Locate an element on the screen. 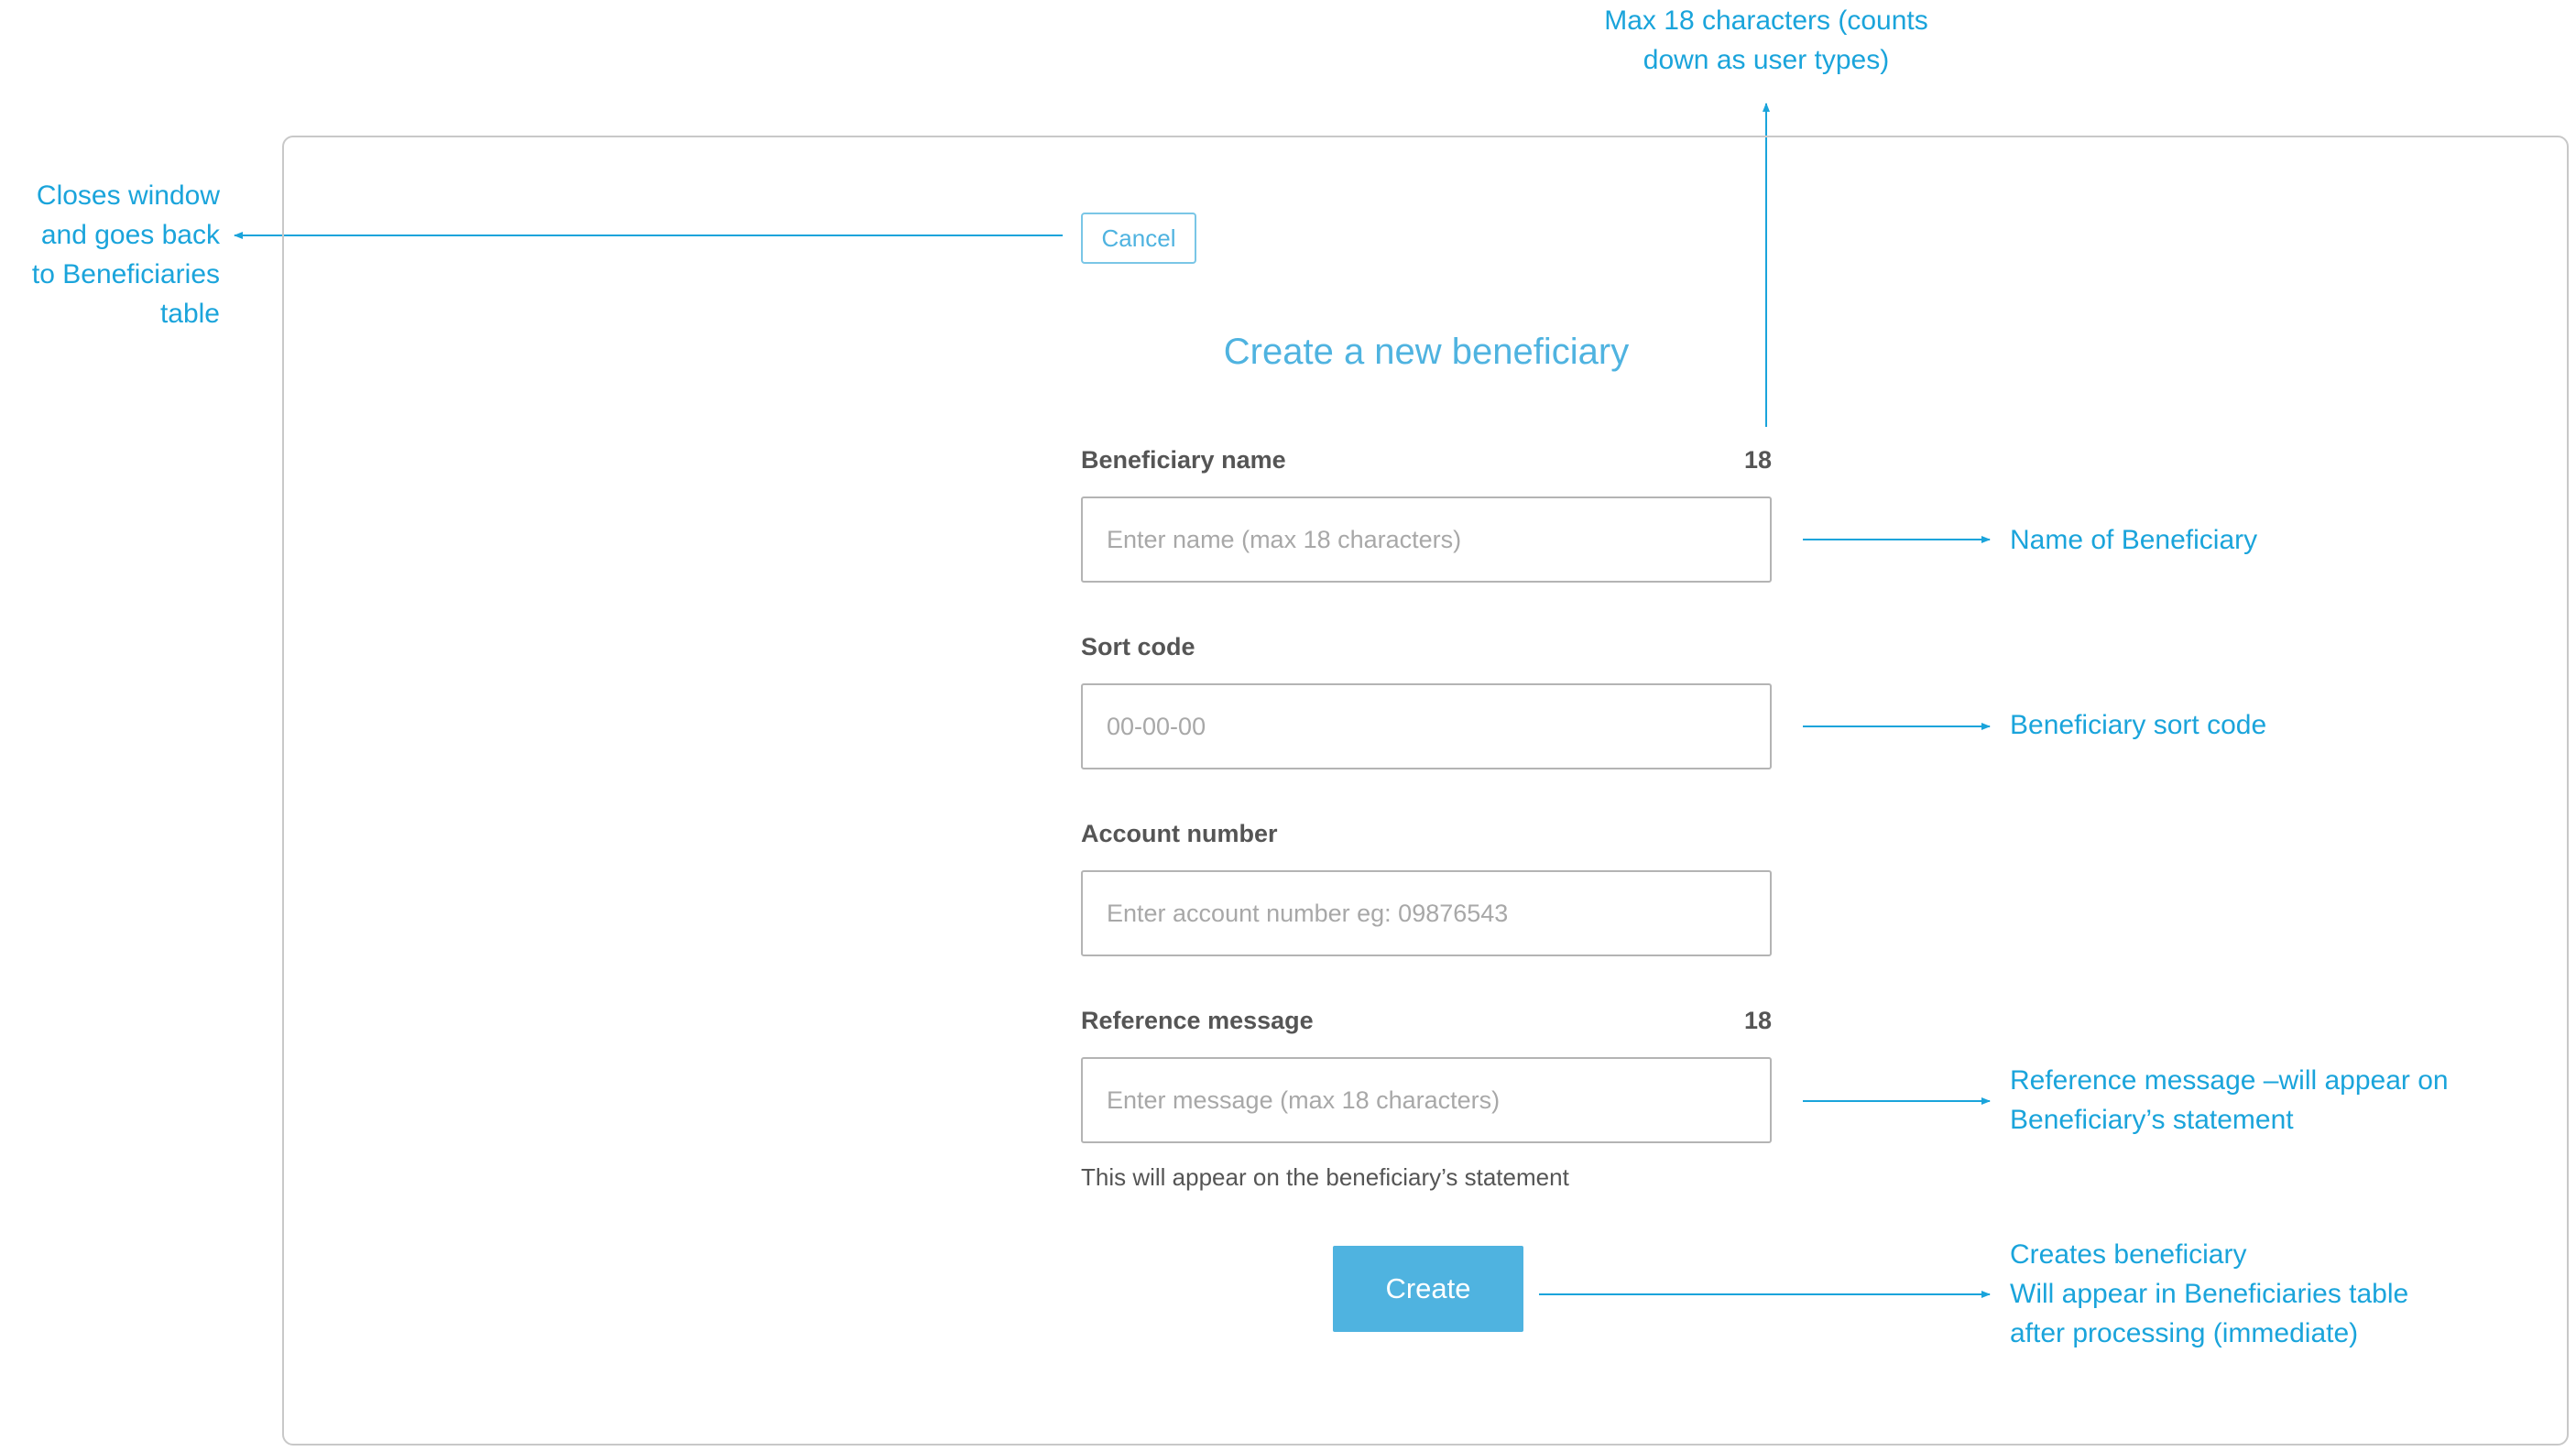 The width and height of the screenshot is (2576, 1451). beneficiary-name-counter: 18 is located at coordinates (1758, 460).